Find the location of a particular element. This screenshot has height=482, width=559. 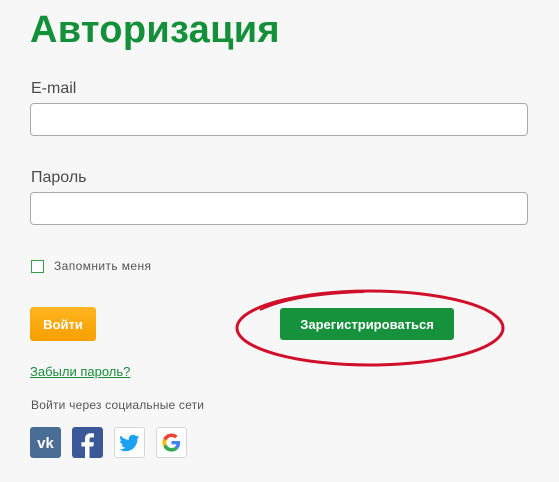

vk-icon: vk is located at coordinates (45, 442).